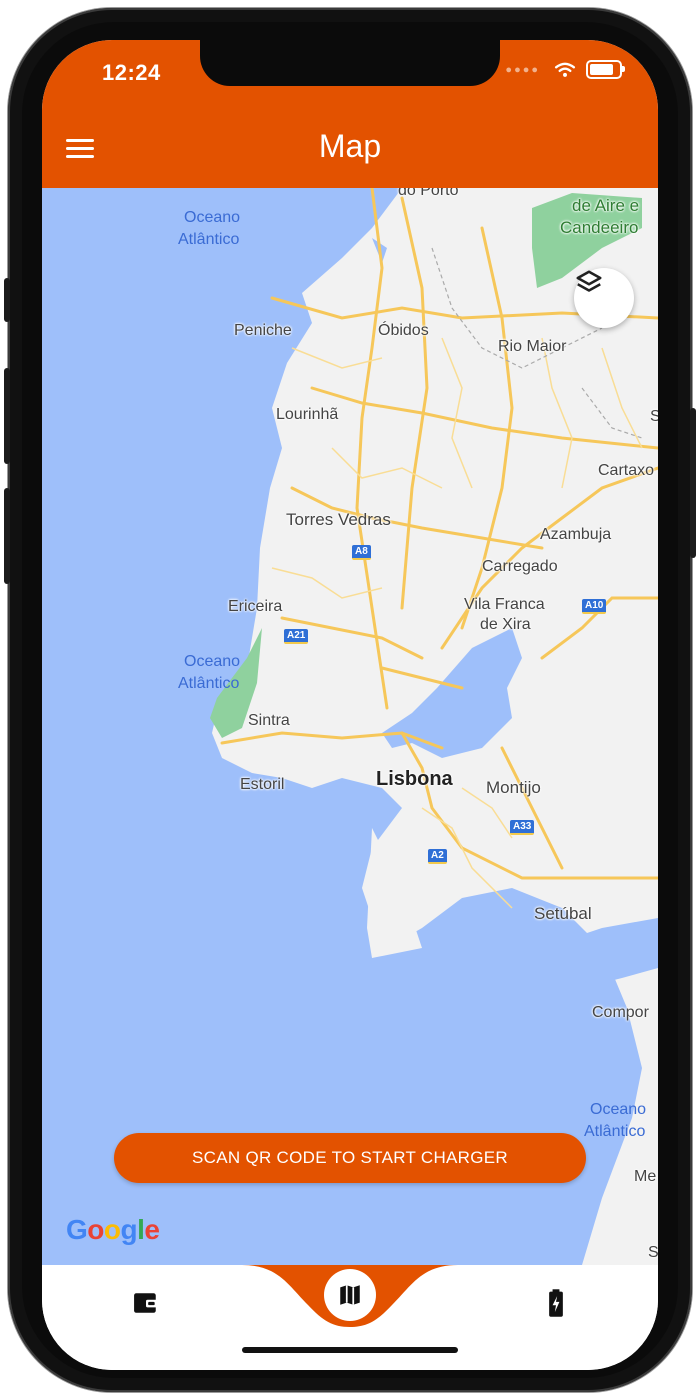 The image size is (700, 1400). What do you see at coordinates (255, 606) in the screenshot?
I see `place-label-ericeira: Ericeira` at bounding box center [255, 606].